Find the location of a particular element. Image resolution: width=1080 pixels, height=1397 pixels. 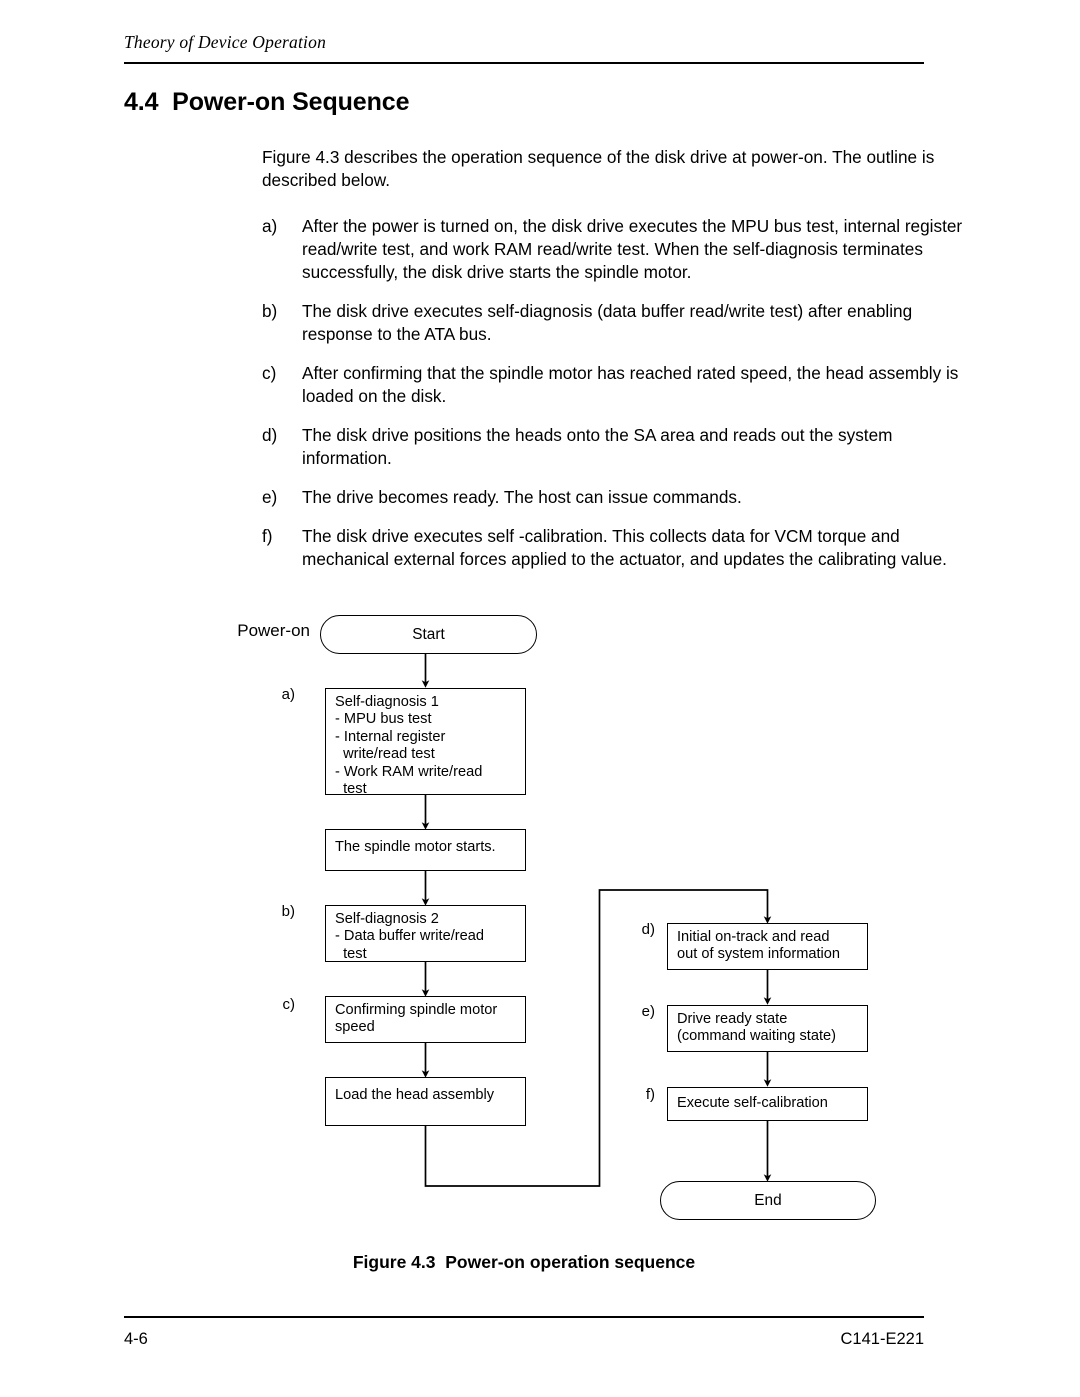

list-marker-c: c) is located at coordinates (269, 373).